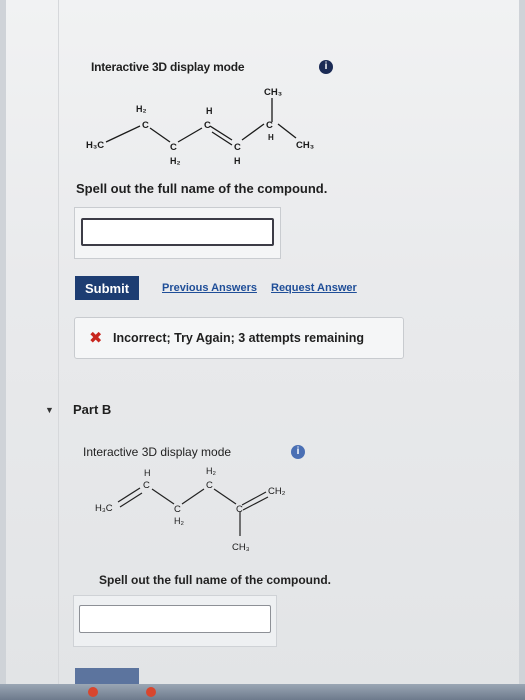 The image size is (525, 700). What do you see at coordinates (211, 471) in the screenshot?
I see `part-b-h2-top-label: H₂` at bounding box center [211, 471].